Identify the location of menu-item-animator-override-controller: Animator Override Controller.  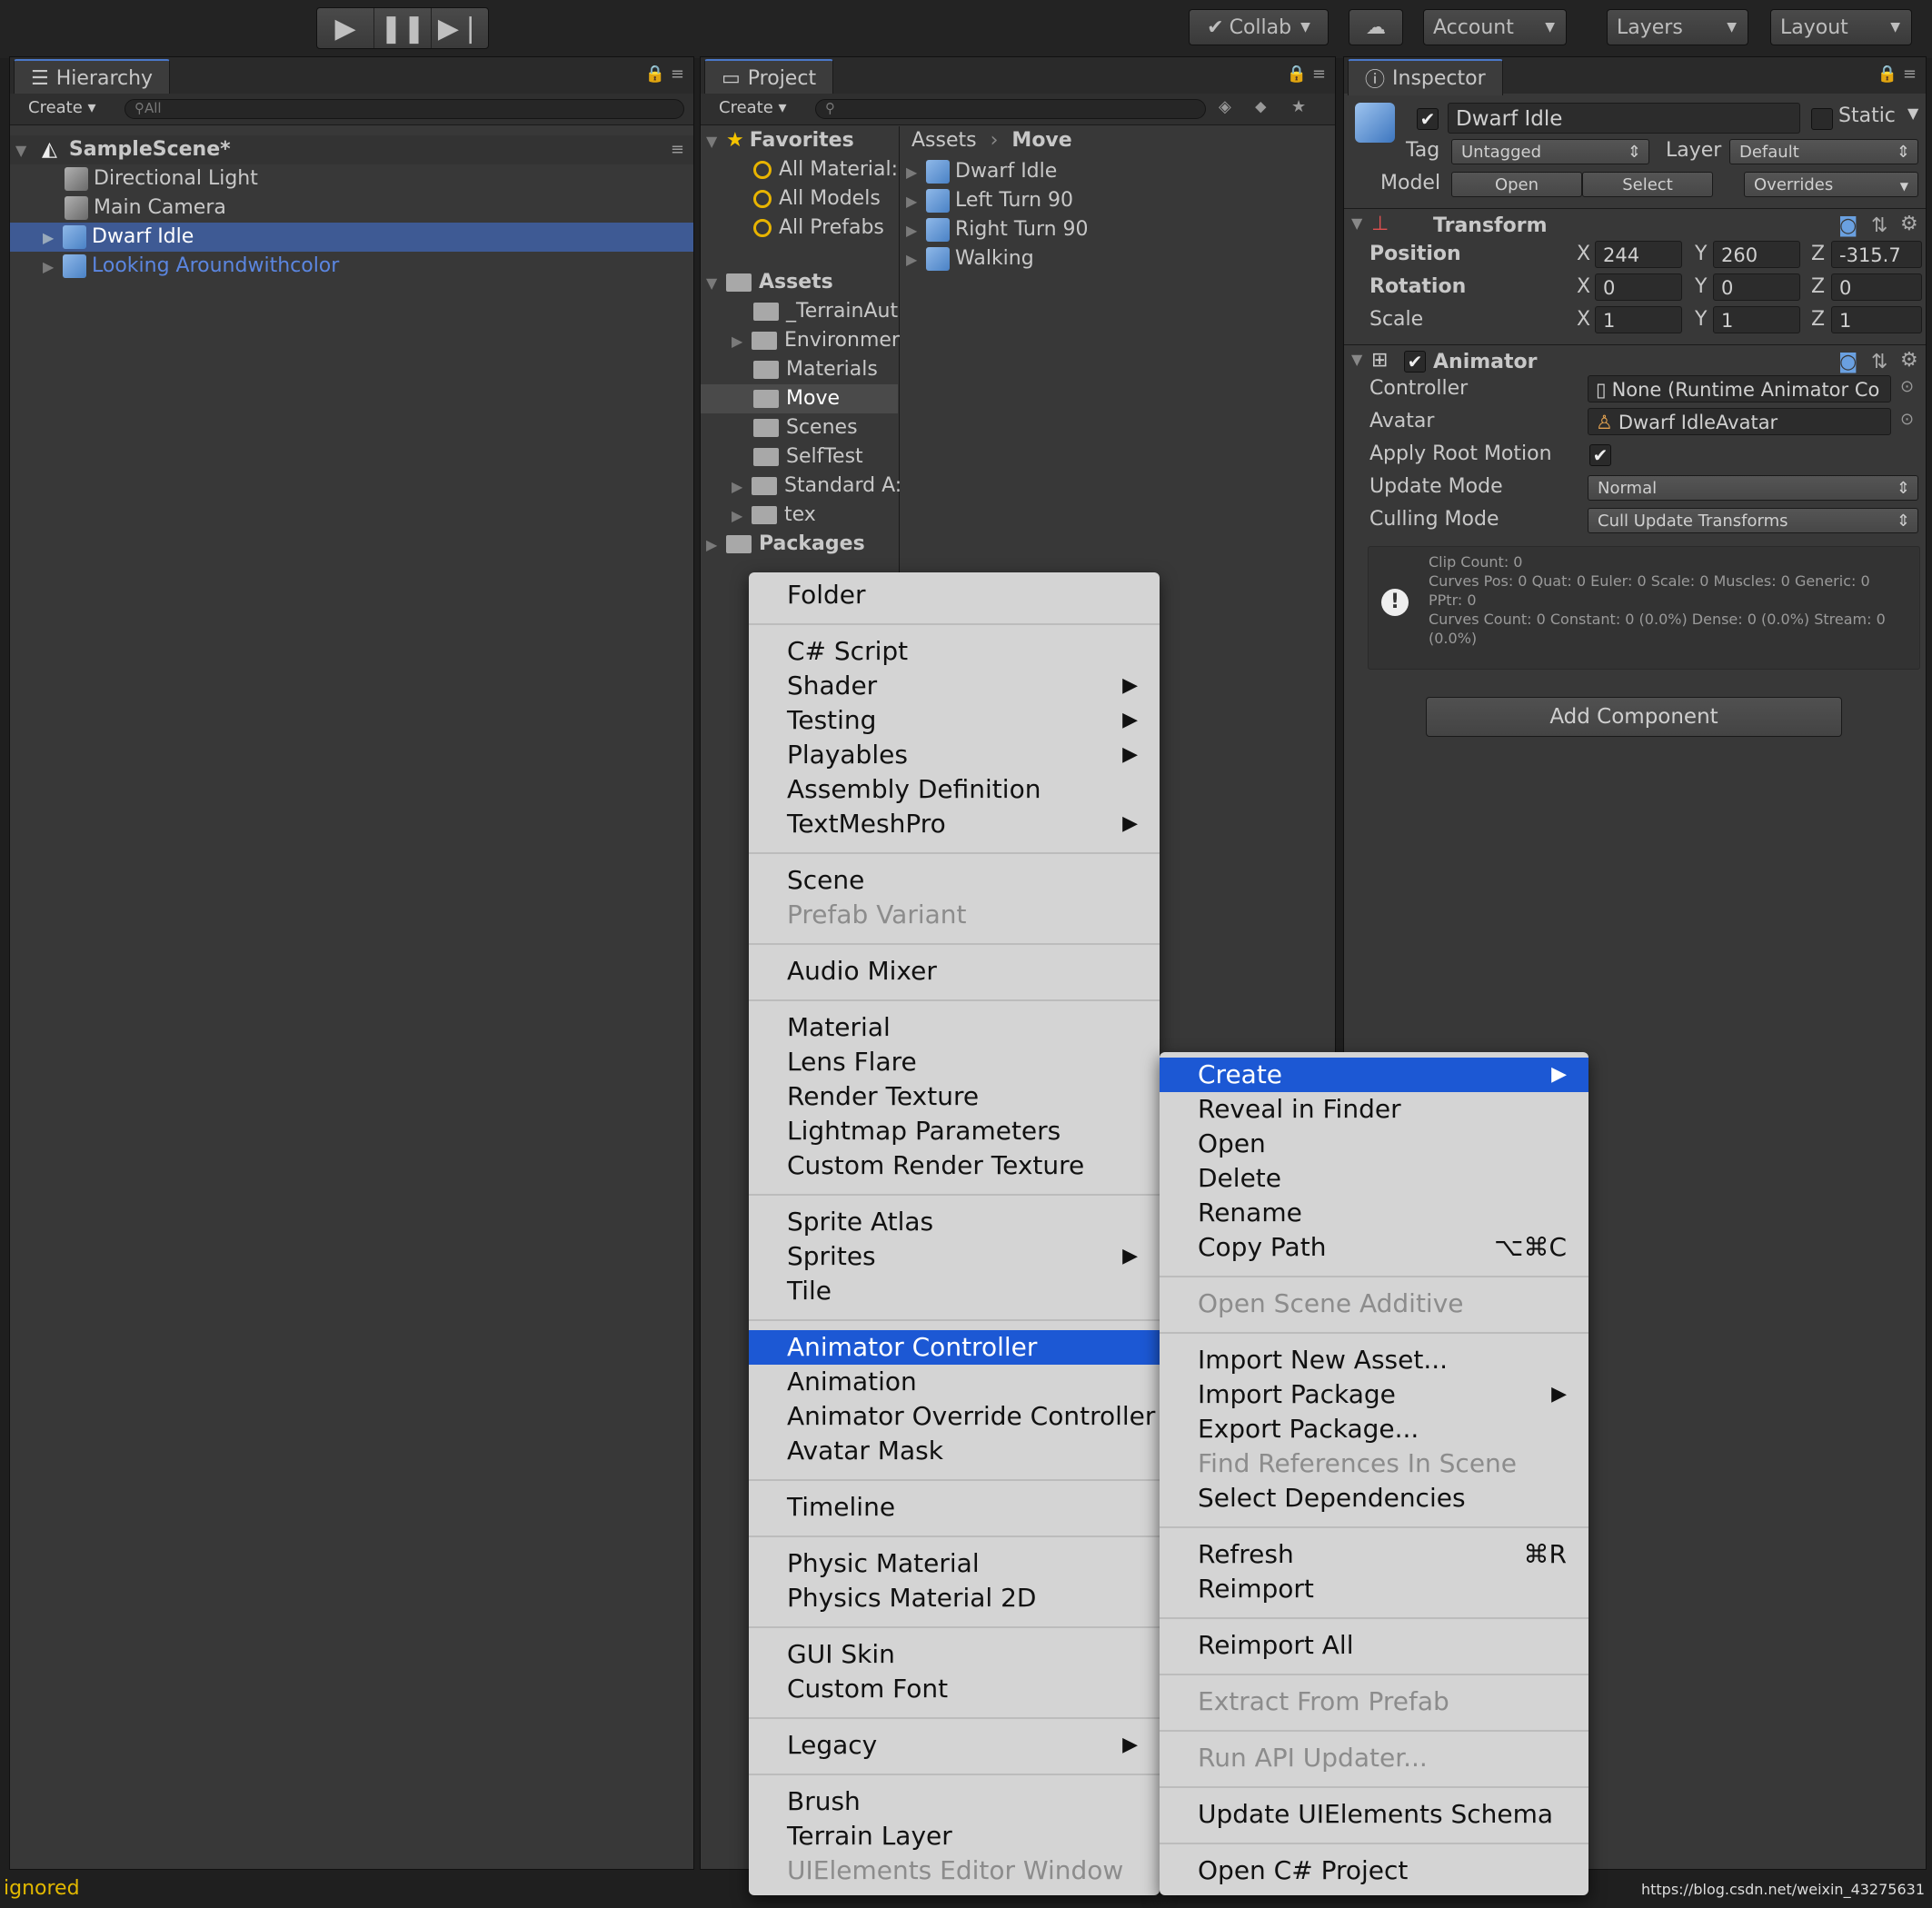
(955, 1416).